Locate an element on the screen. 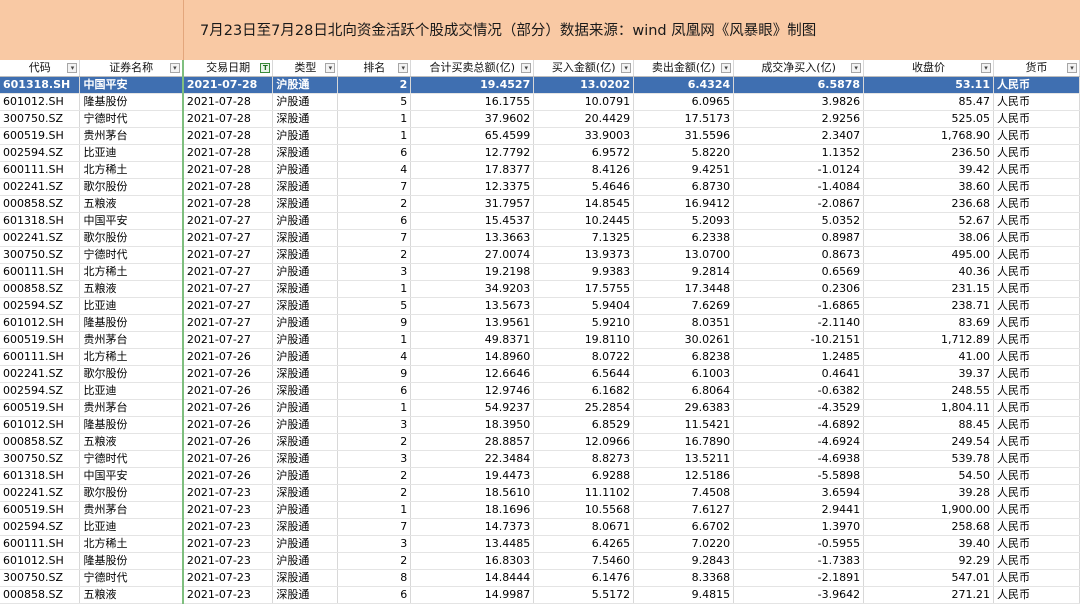 The width and height of the screenshot is (1080, 604). table-cell: 5.5172 is located at coordinates (584, 595).